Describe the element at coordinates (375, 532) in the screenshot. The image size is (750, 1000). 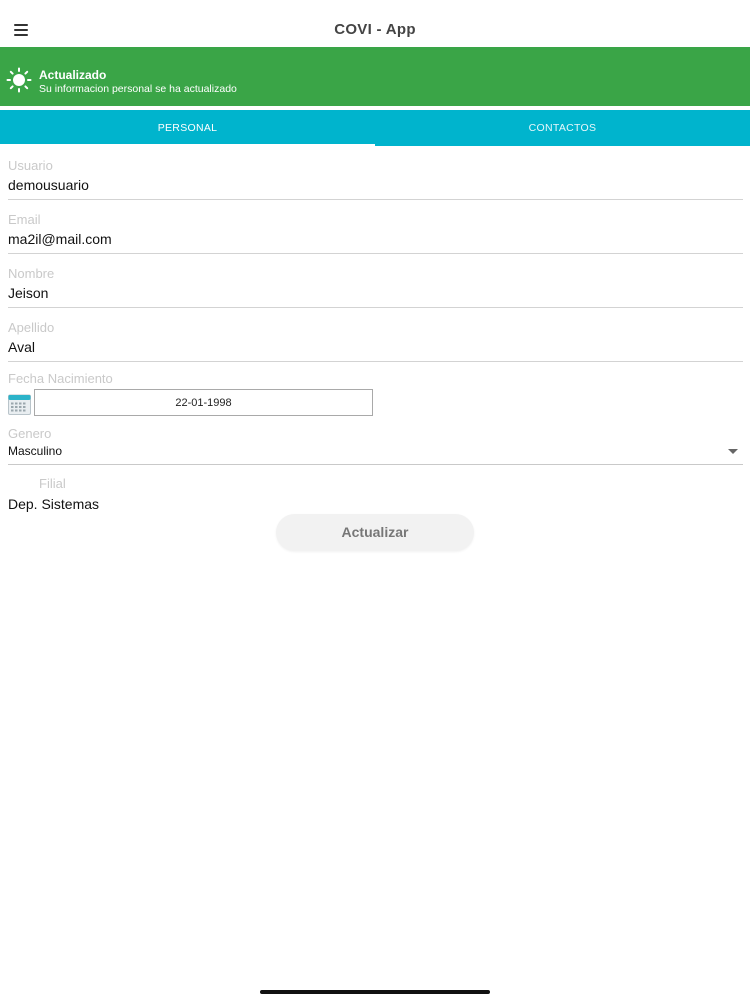
I see `update-button: Actualizar` at that location.